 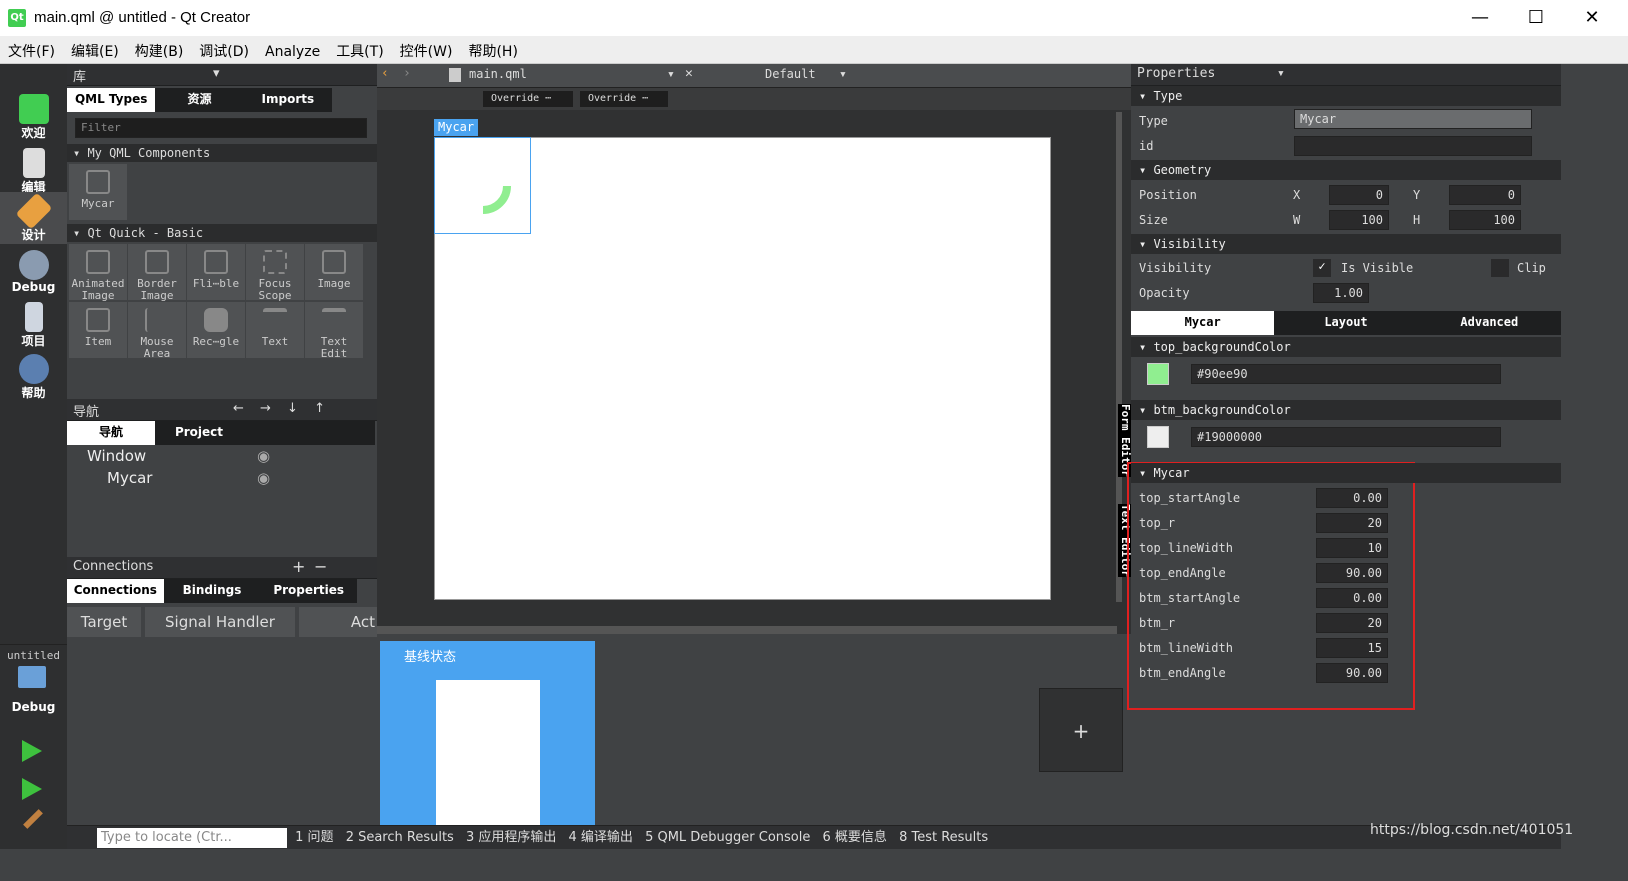 What do you see at coordinates (1359, 195) in the screenshot?
I see `x-spinbox: 0` at bounding box center [1359, 195].